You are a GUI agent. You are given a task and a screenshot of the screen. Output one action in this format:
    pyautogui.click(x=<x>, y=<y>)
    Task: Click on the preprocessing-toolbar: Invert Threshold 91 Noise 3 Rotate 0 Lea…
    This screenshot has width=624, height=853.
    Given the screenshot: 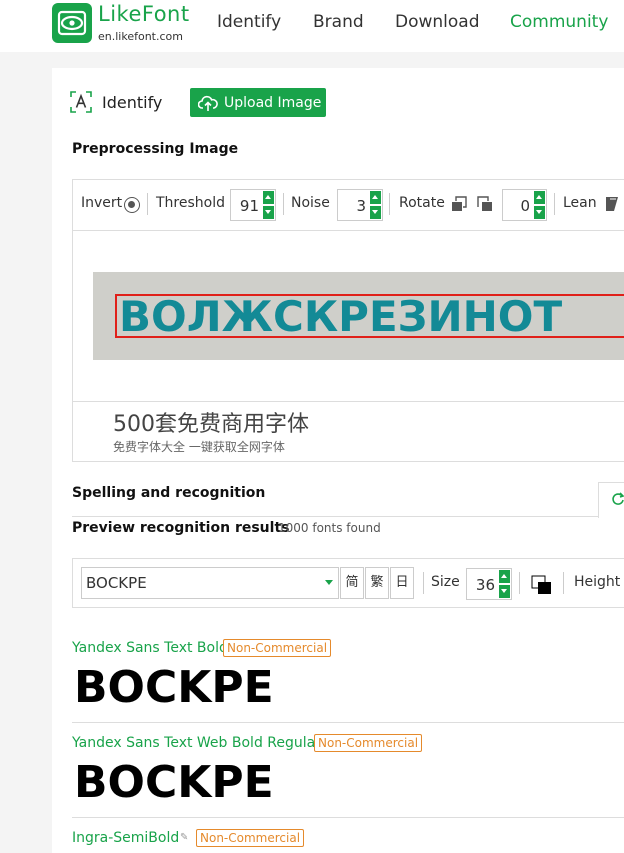 What is the action you would take?
    pyautogui.click(x=348, y=205)
    